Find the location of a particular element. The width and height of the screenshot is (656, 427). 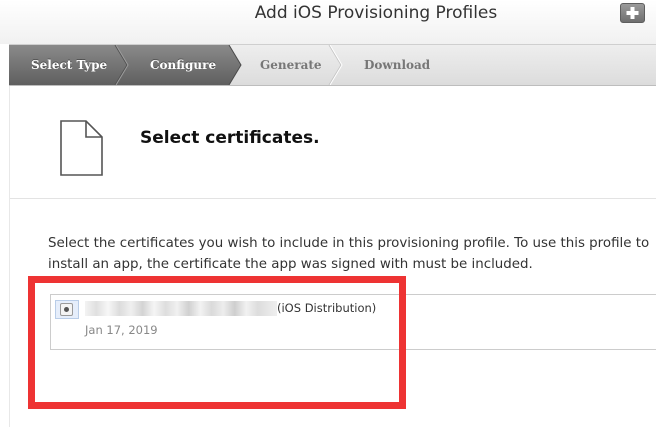

step-configure: Configure is located at coordinates (183, 65).